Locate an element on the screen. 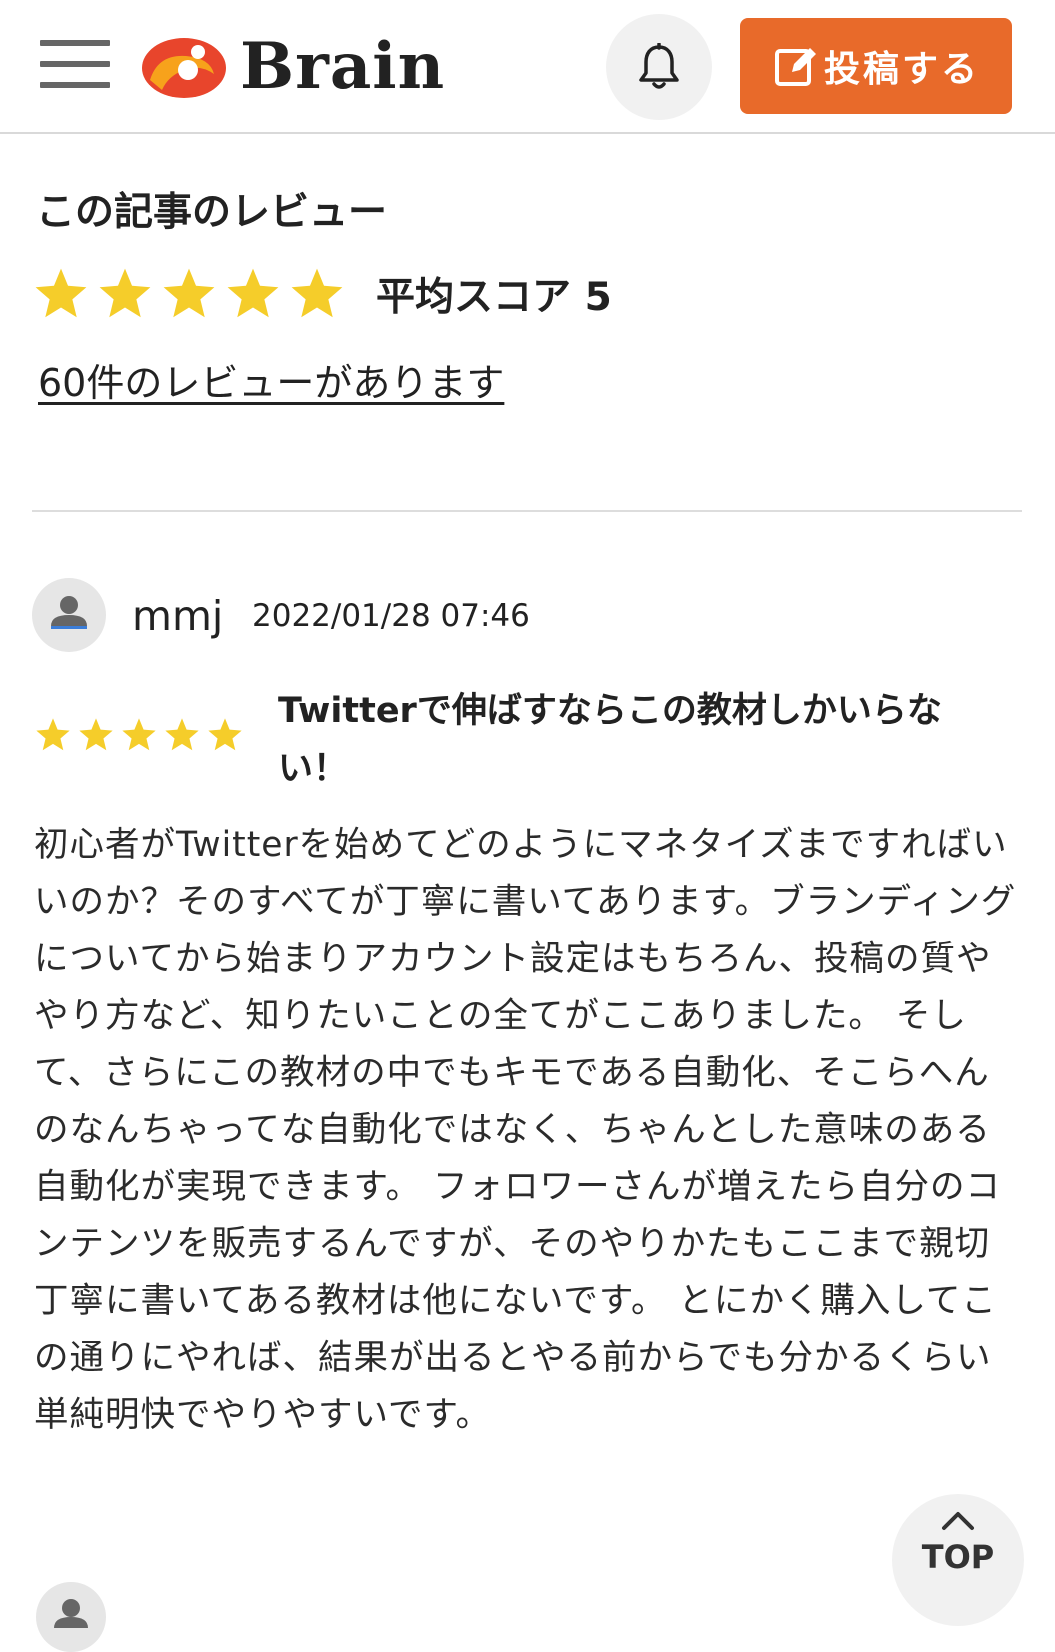 Image resolution: width=1055 pixels, height=1652 pixels. review-count-link: 60件のレビューがあります is located at coordinates (271, 383).